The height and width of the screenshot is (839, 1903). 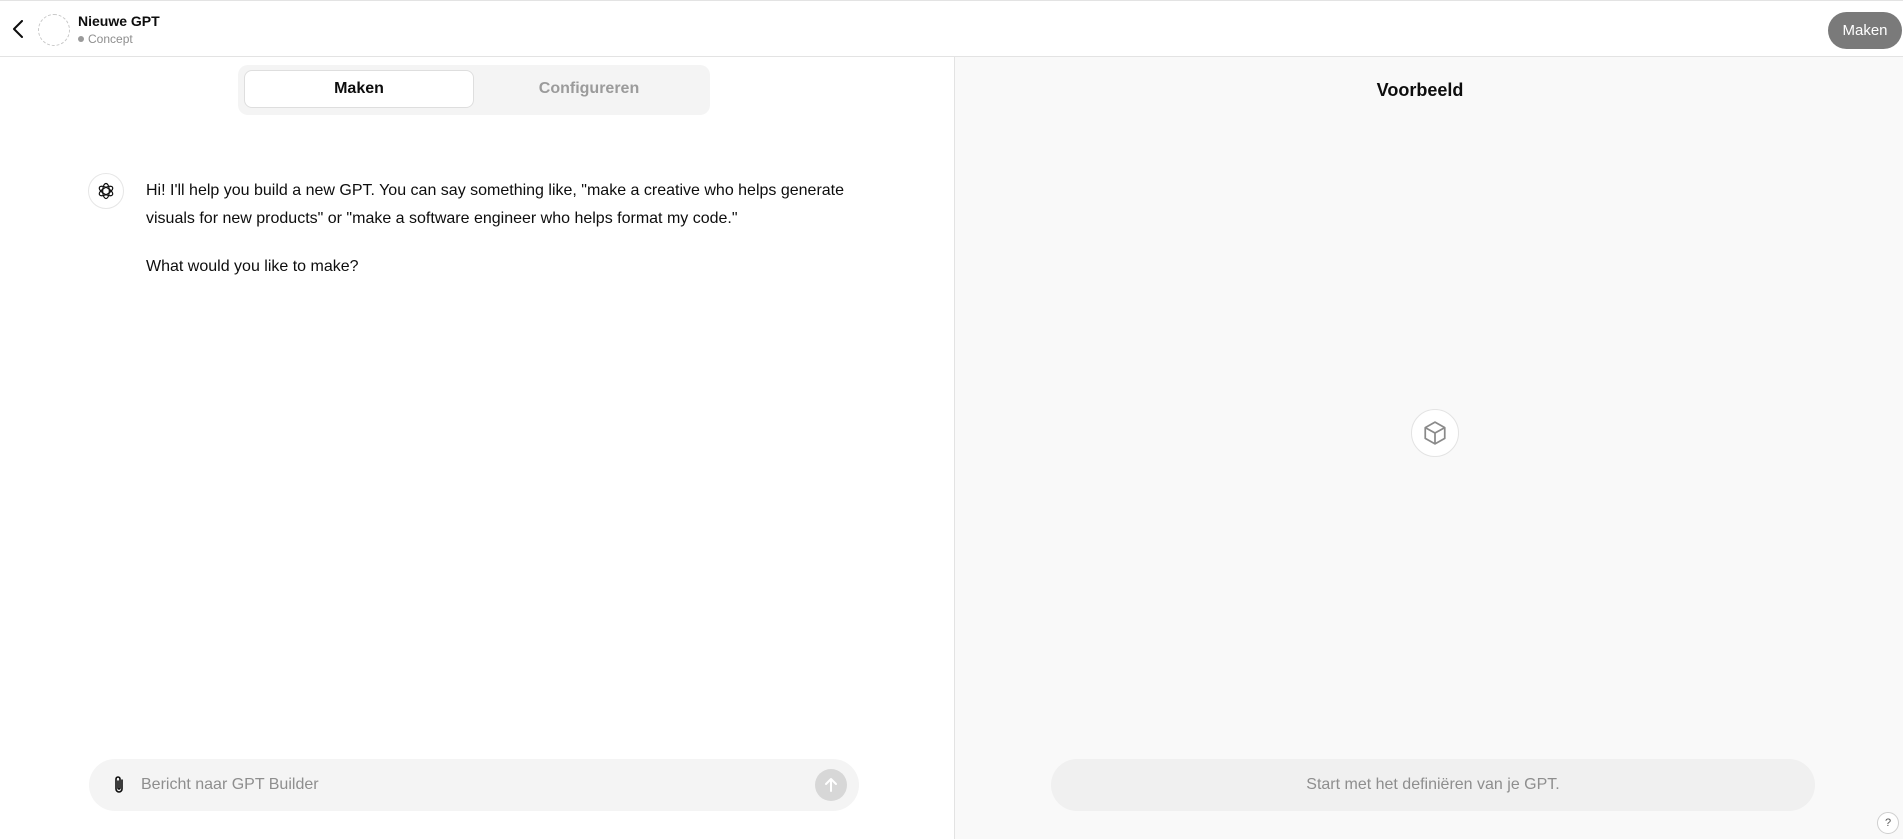 I want to click on builder-tabs: Maken Configureren, so click(x=474, y=90).